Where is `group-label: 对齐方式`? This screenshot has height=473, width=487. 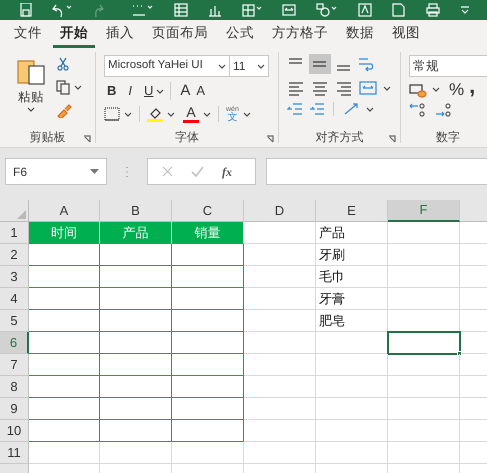
group-label: 对齐方式 is located at coordinates (340, 137).